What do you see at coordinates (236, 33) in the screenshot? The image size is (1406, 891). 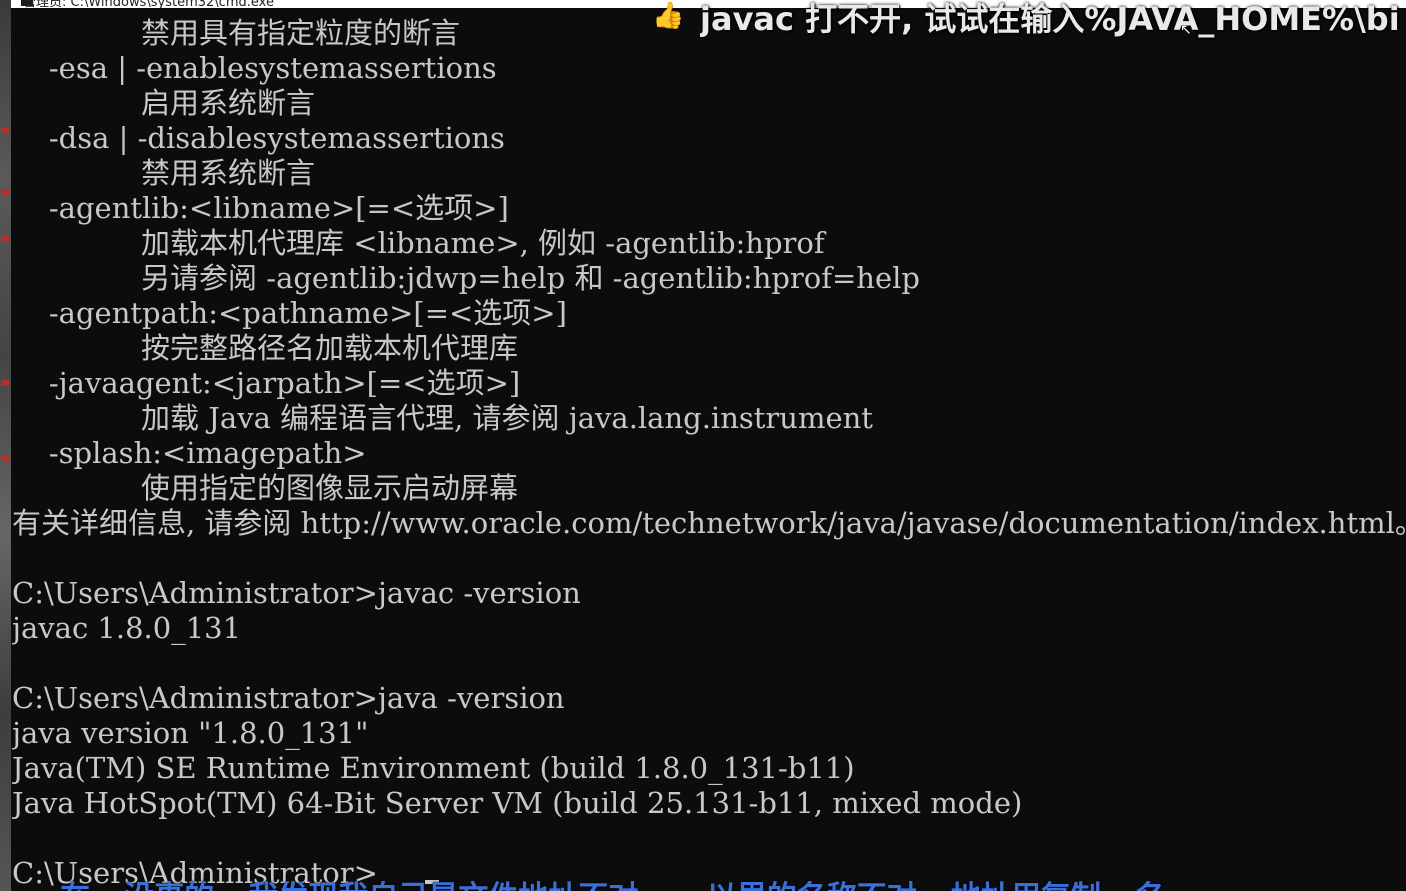 I see `console-line: 禁用具有指定粒度的断言` at bounding box center [236, 33].